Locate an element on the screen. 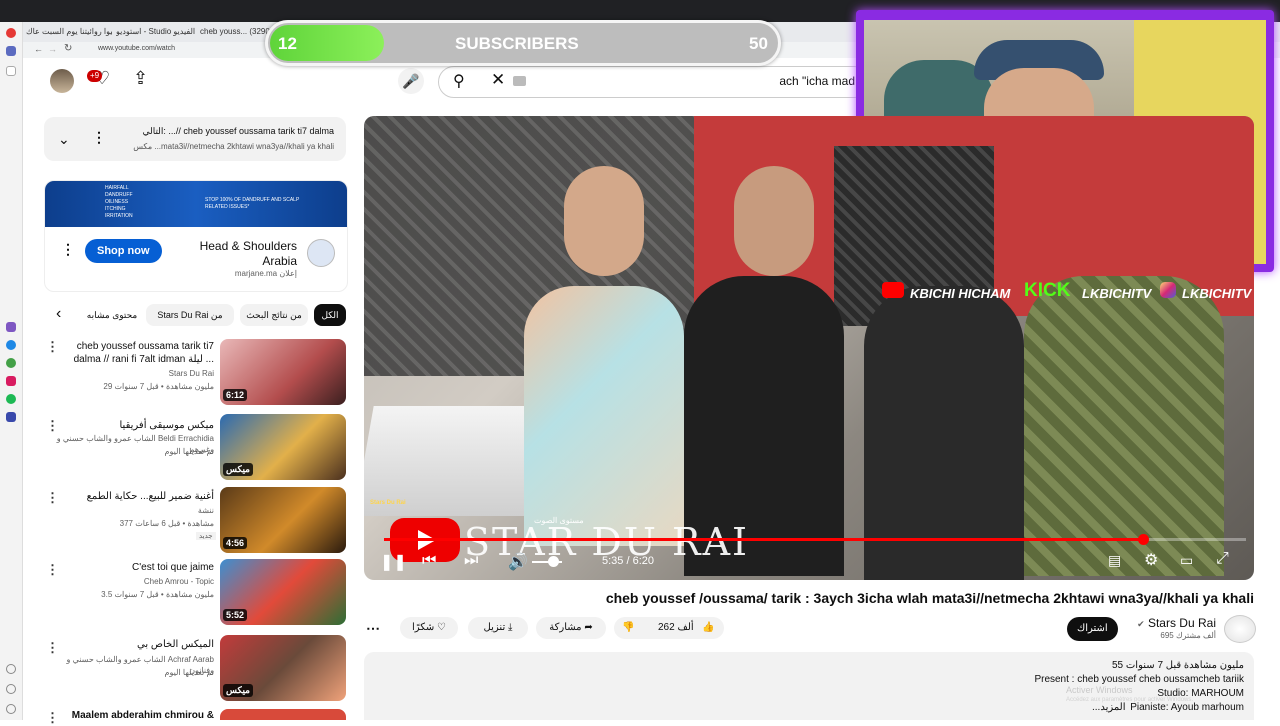 Image resolution: width=1280 pixels, height=726 pixels. aria-icon is located at coordinates (11, 51).